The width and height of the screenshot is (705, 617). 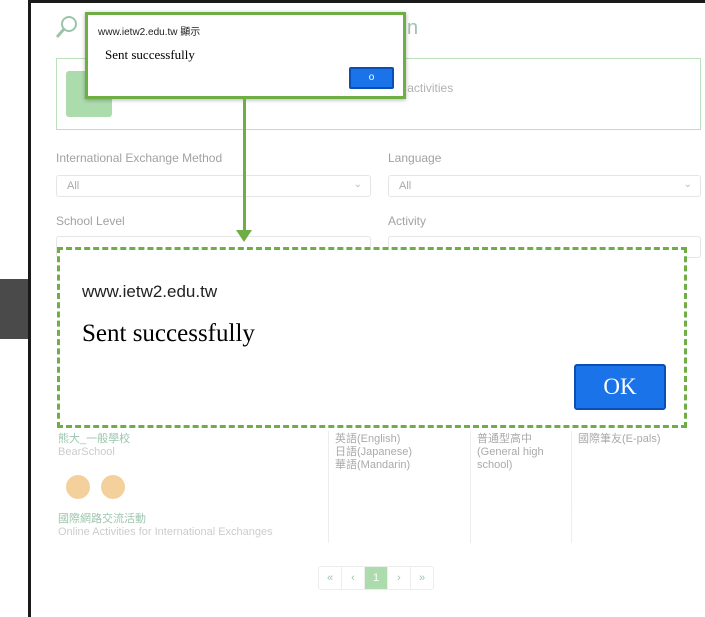 I want to click on prev-page-button: ‹, so click(x=353, y=578).